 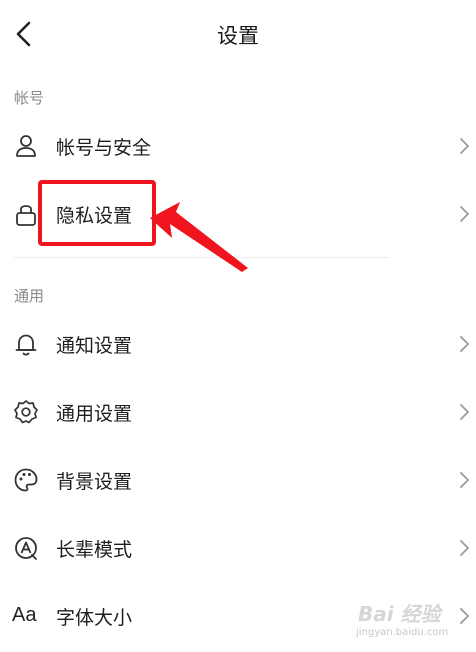 I want to click on watermark: Bai 经验 jingyan.baidu.com, so click(x=410, y=621).